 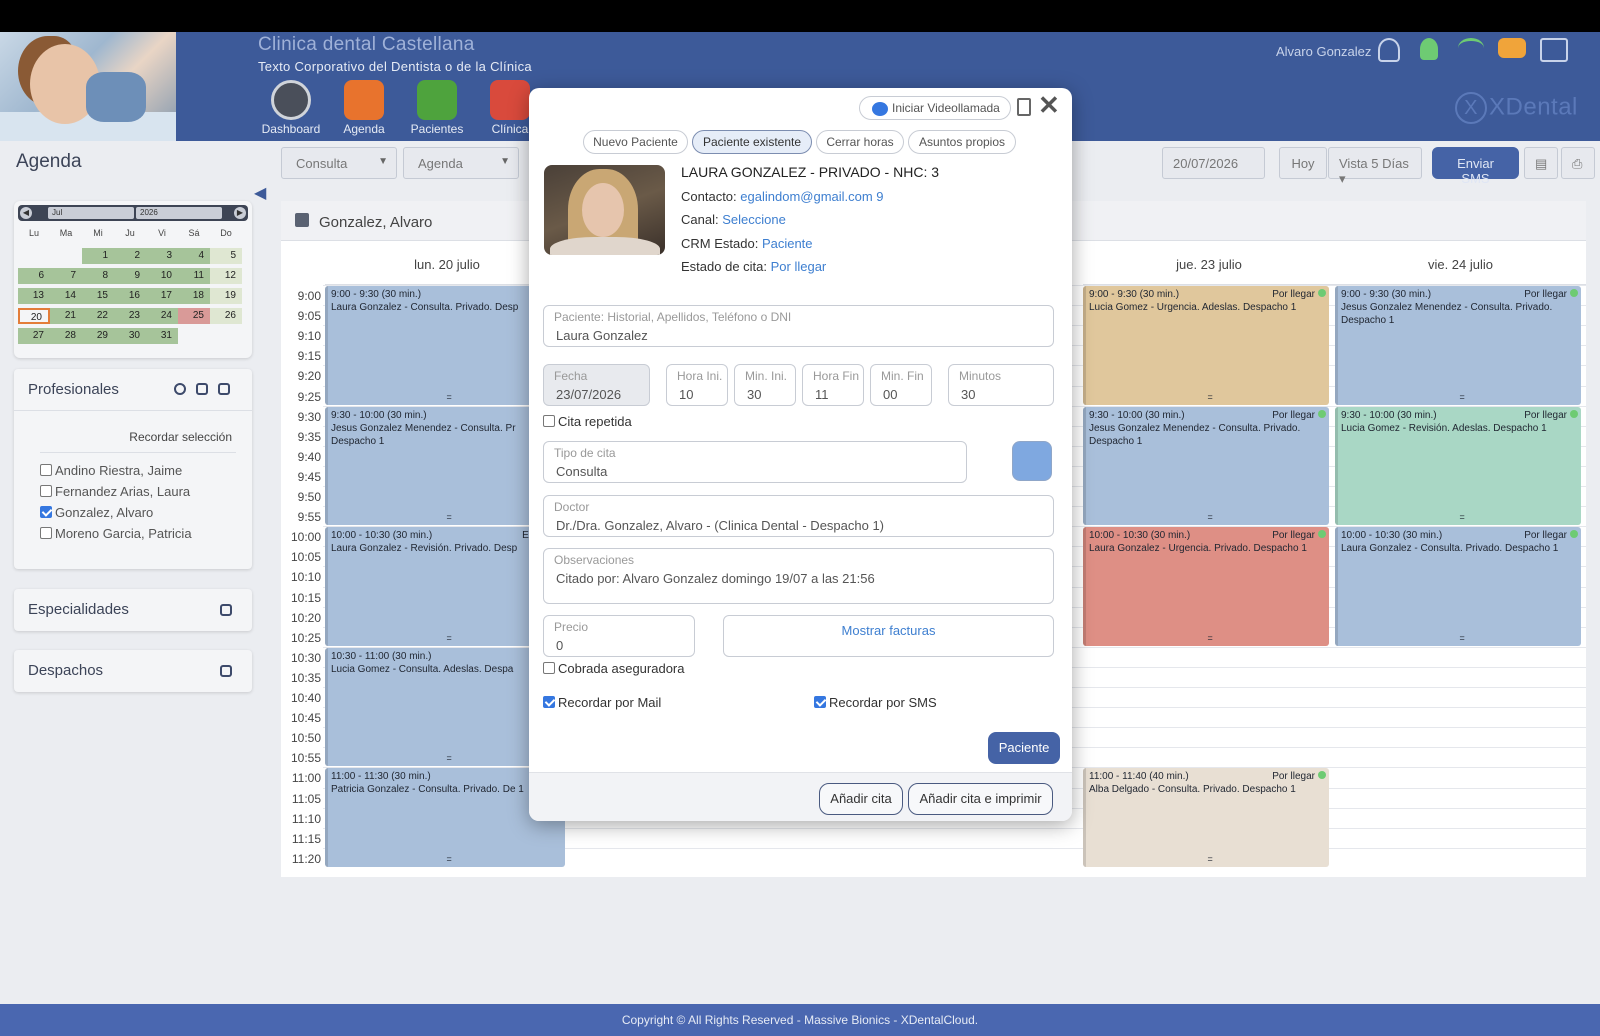 I want to click on fecha-input: Fecha 23/07/2026, so click(x=596, y=385).